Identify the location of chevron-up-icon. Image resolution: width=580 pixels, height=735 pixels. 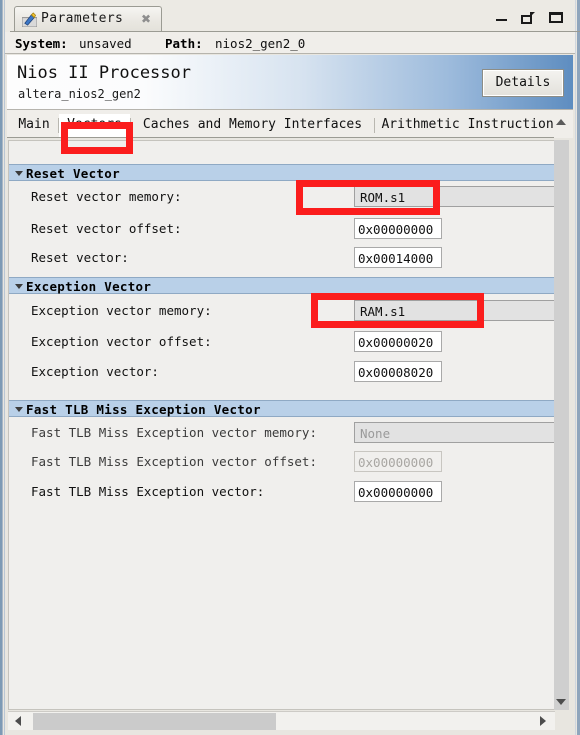
(561, 122).